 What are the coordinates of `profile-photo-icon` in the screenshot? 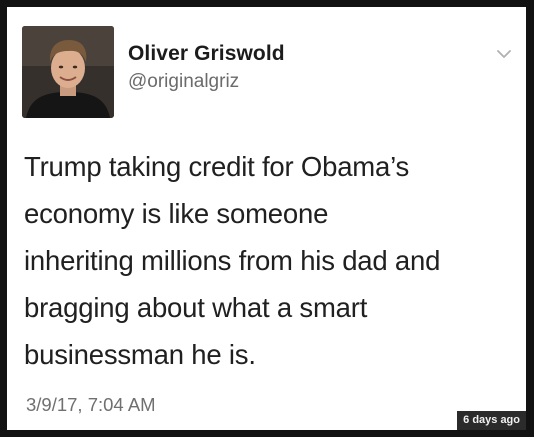 It's located at (68, 72).